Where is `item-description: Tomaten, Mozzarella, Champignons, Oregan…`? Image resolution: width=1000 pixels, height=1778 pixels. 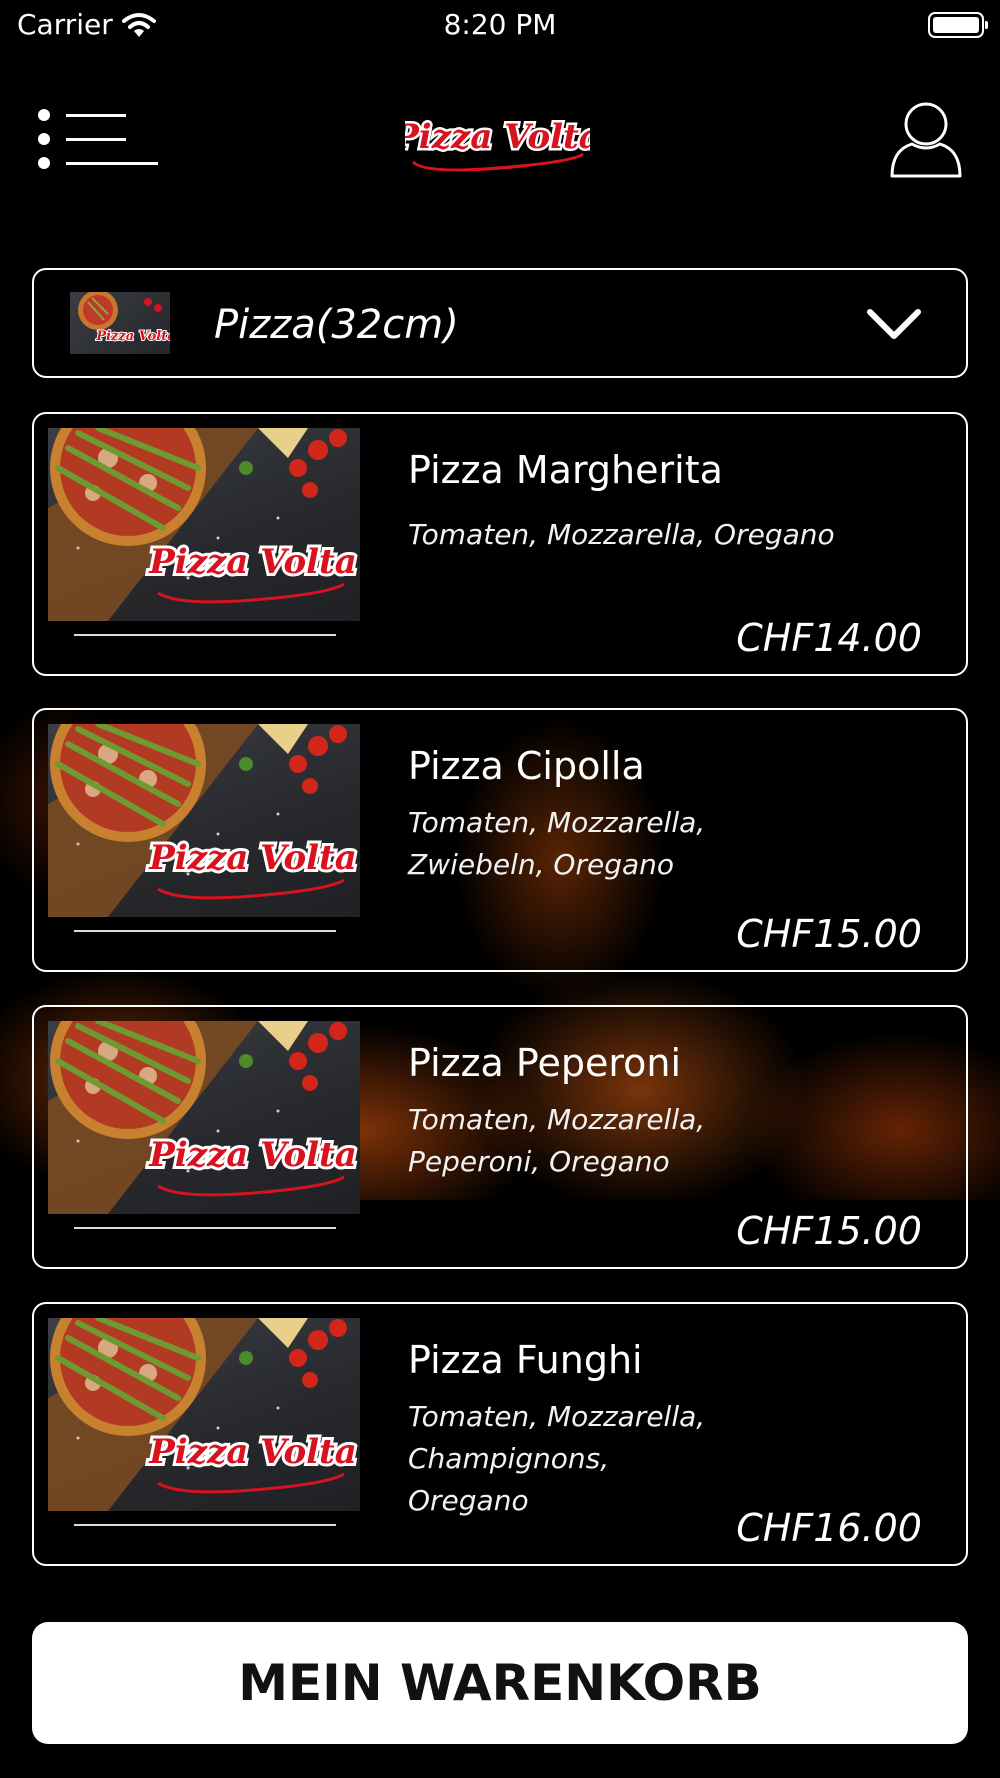
item-description: Tomaten, Mozzarella, Champignons, Oregan… is located at coordinates (557, 1458).